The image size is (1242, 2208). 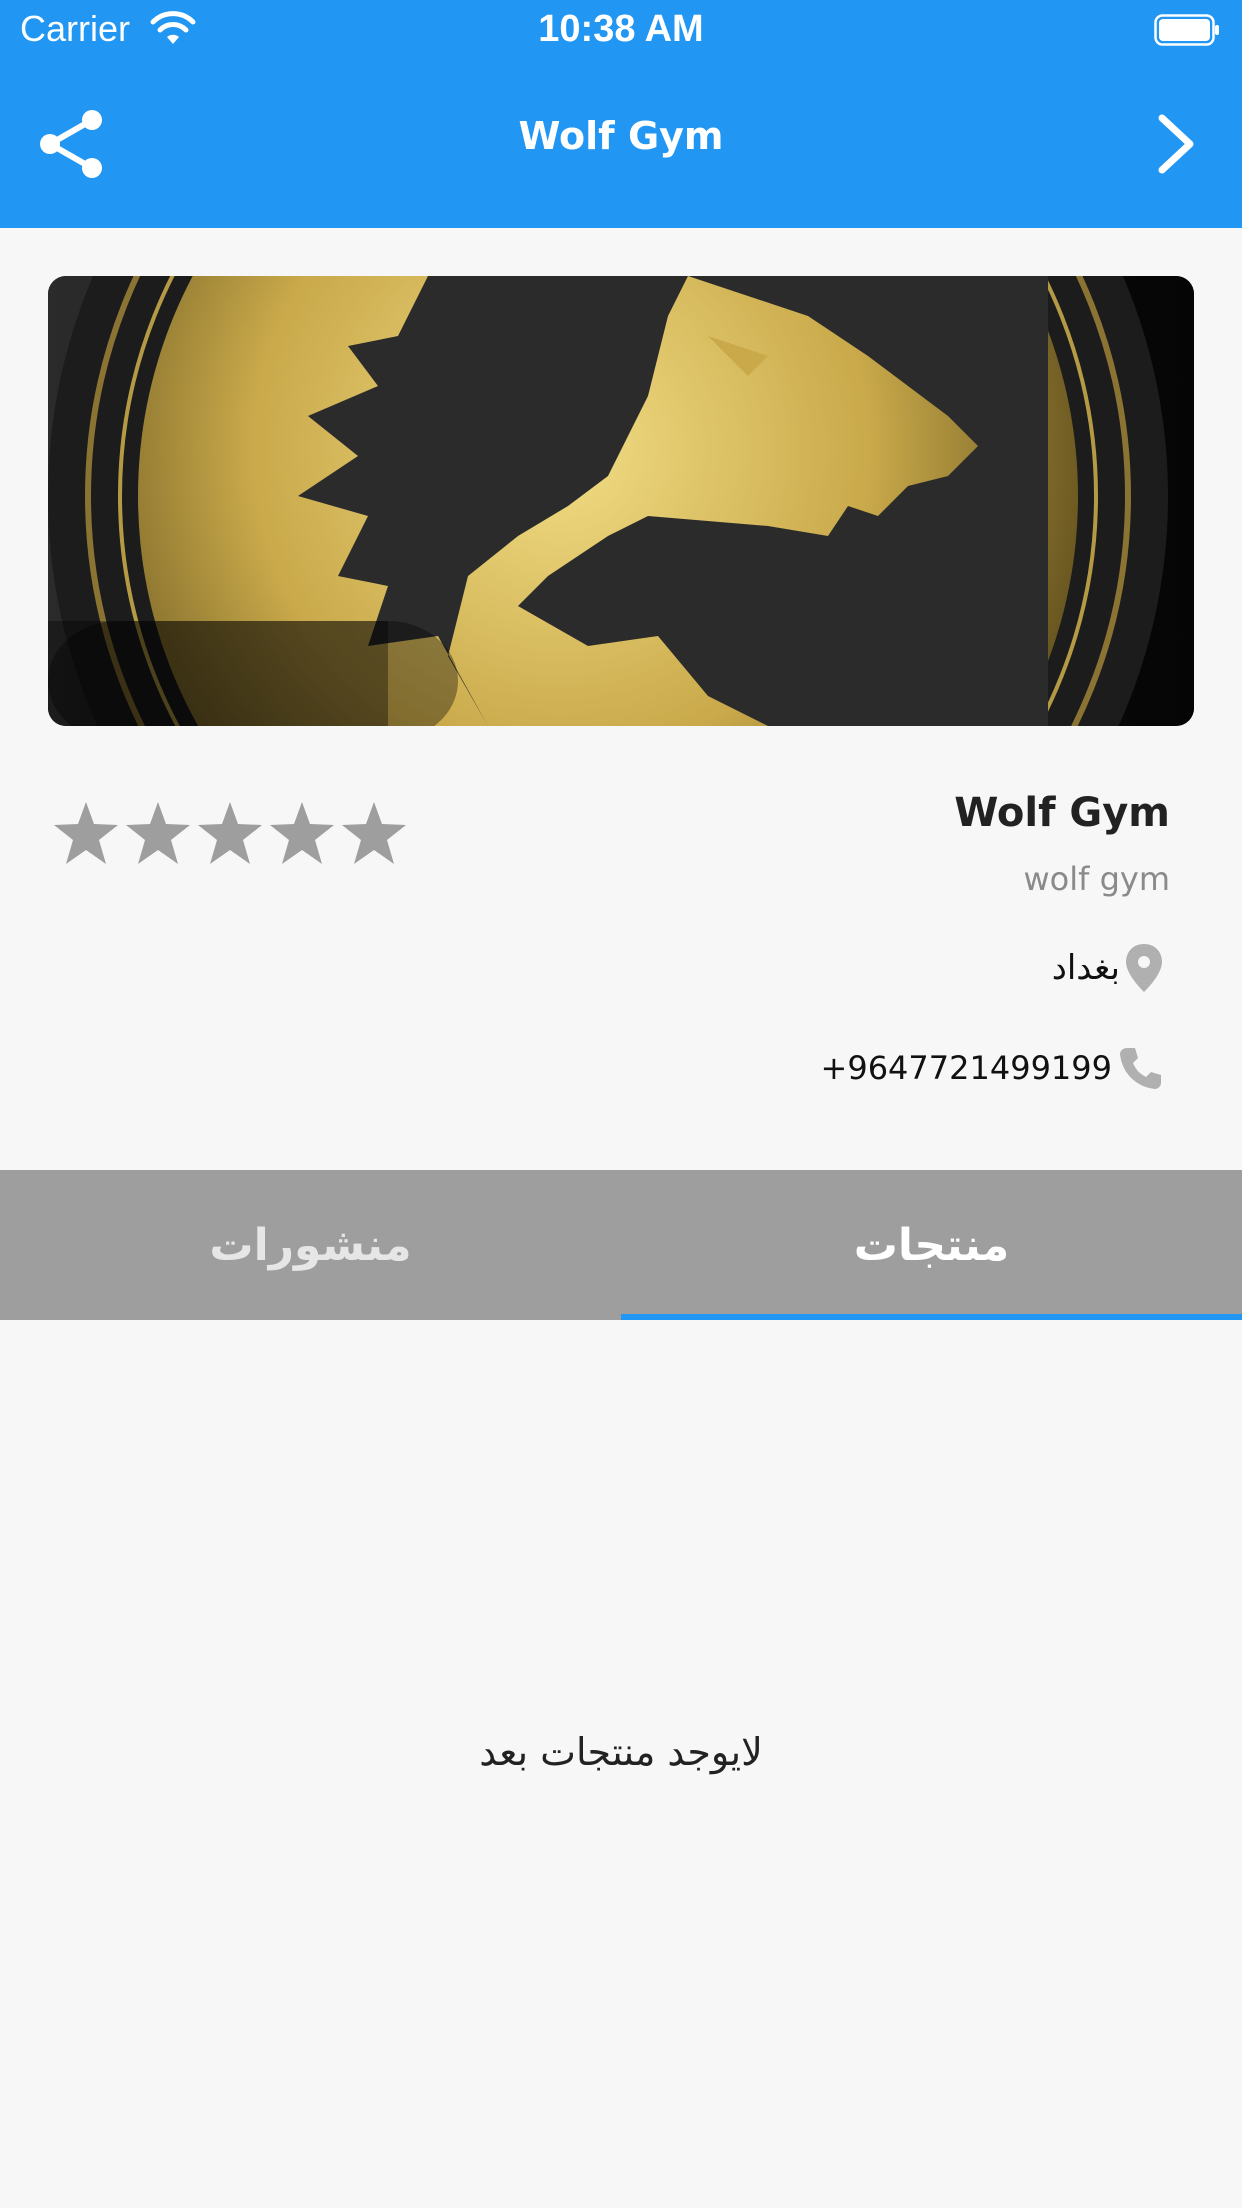 I want to click on app-bar-title: Wolf Gym, so click(x=621, y=136).